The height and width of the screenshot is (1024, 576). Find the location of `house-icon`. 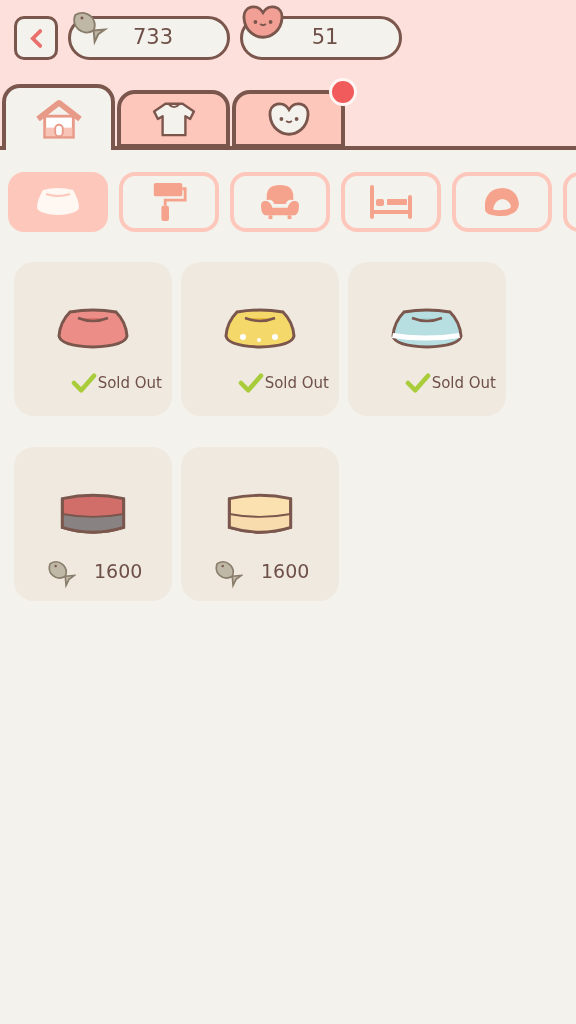

house-icon is located at coordinates (58, 120).